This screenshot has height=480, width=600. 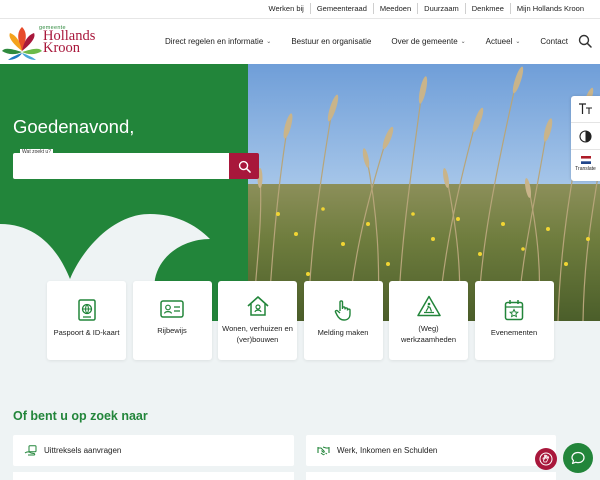 I want to click on translate-button: Translate, so click(x=585, y=163).